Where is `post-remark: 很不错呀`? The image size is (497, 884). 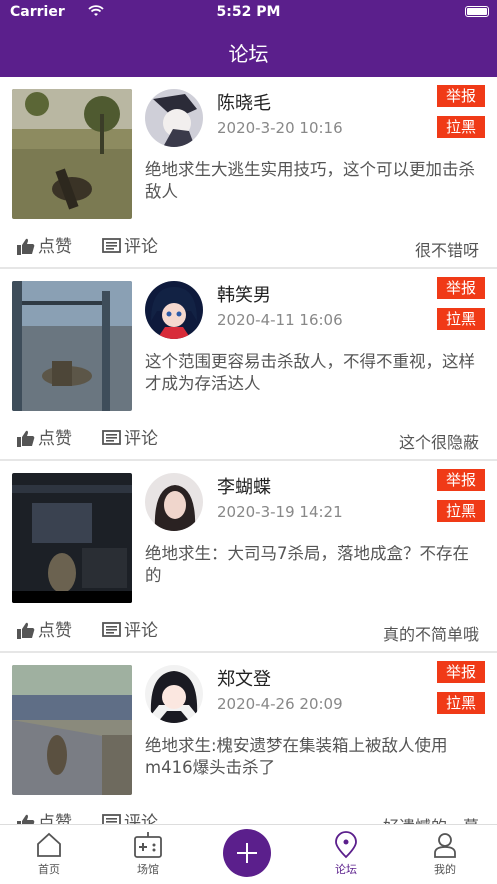 post-remark: 很不错呀 is located at coordinates (446, 250).